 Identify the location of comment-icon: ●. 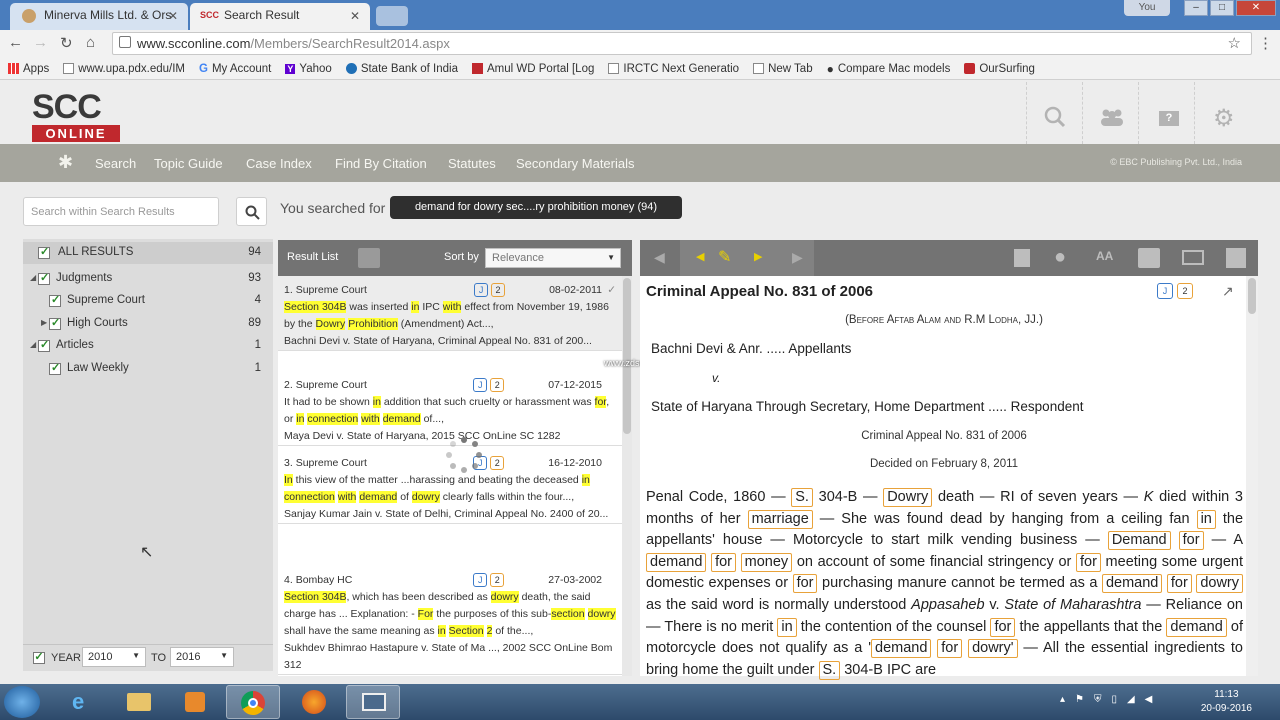
(1060, 257).